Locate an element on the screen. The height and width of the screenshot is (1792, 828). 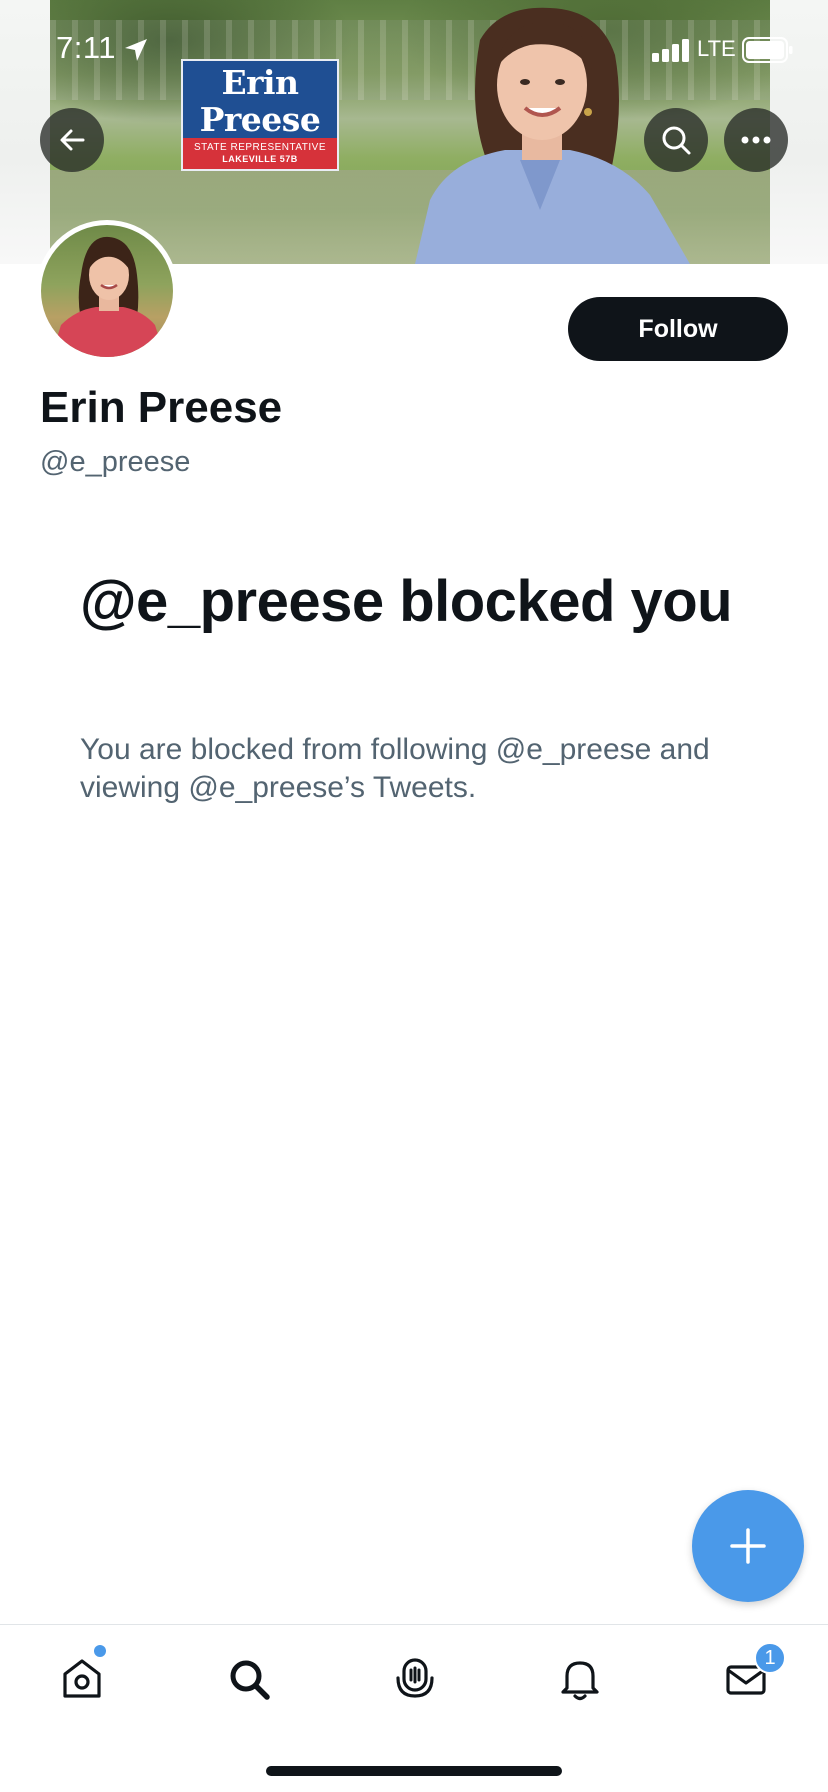
search-button is located at coordinates (676, 140).